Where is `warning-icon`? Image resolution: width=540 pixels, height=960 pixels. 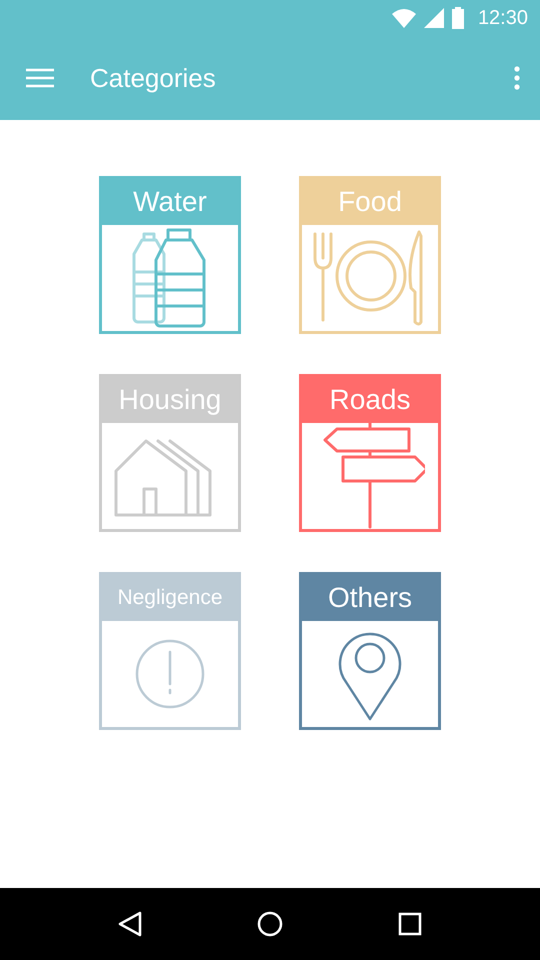
warning-icon is located at coordinates (170, 674).